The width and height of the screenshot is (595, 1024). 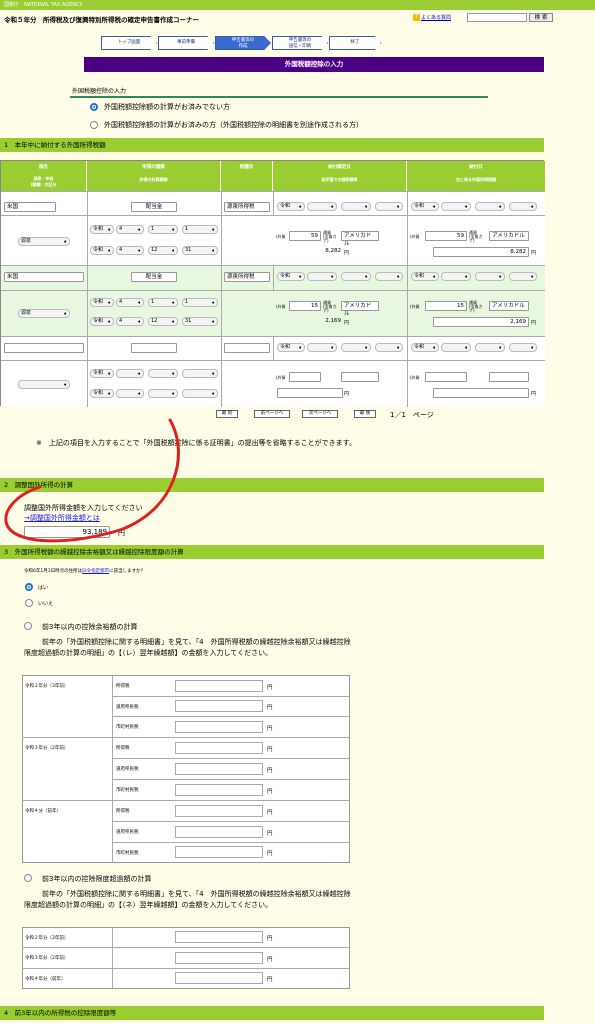 I want to click on income-type-input, so click(x=154, y=348).